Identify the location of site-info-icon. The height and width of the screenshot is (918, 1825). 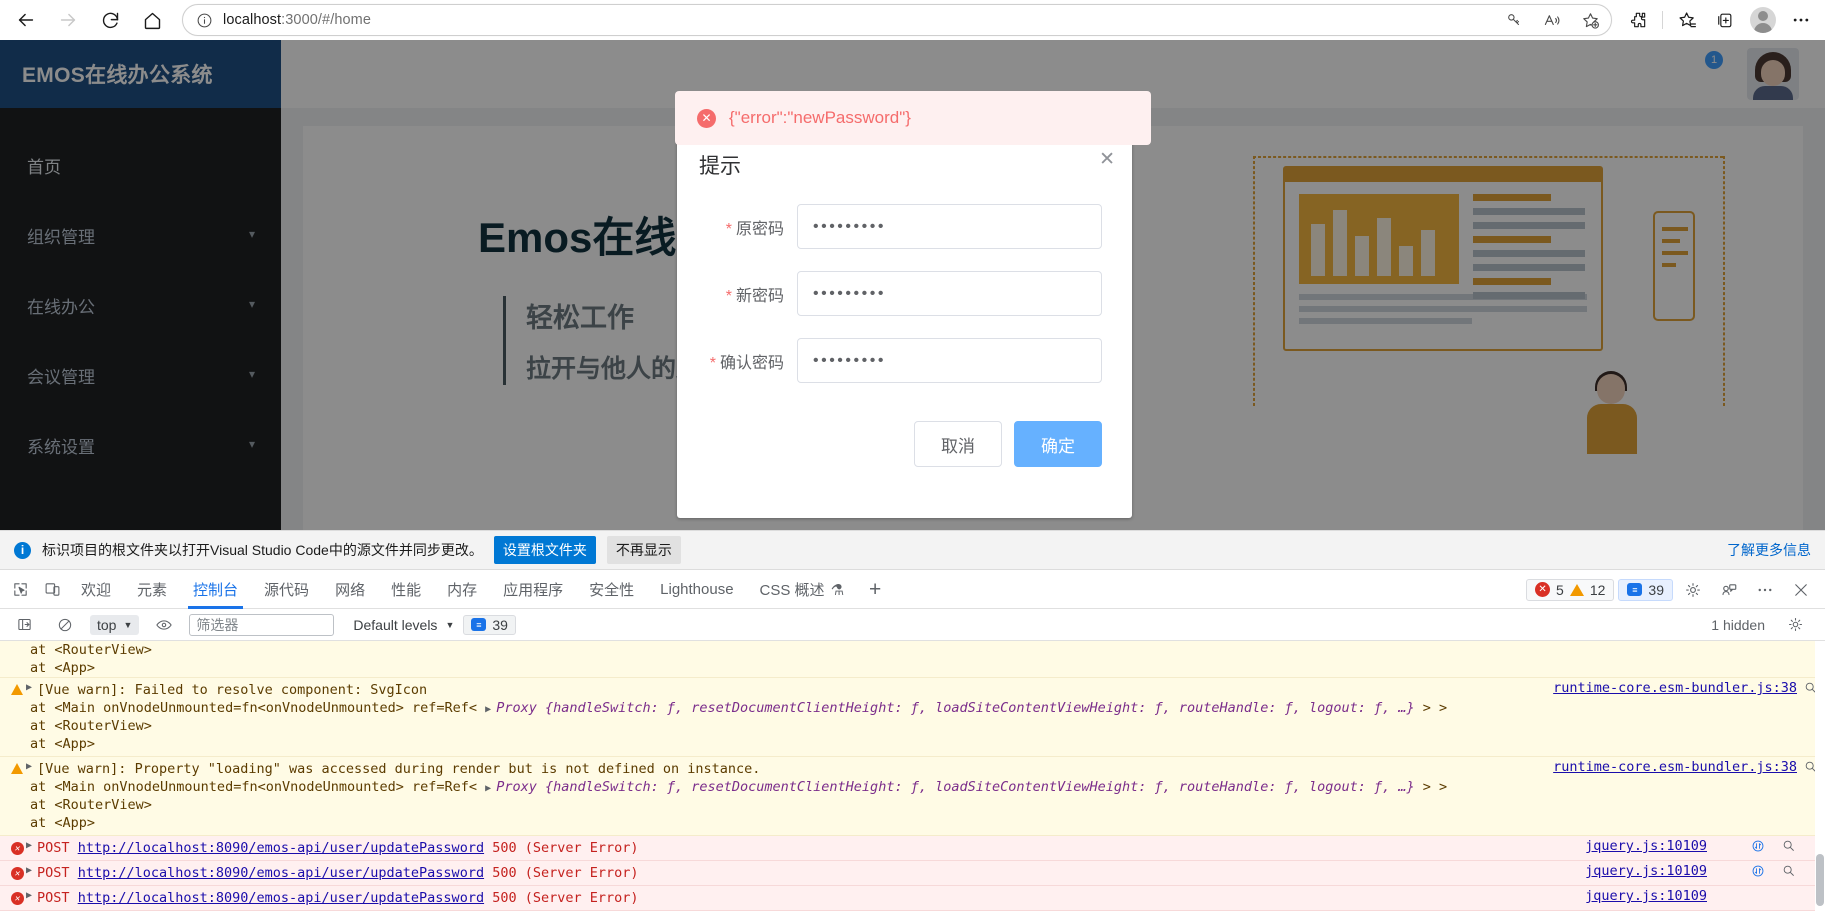
(204, 20).